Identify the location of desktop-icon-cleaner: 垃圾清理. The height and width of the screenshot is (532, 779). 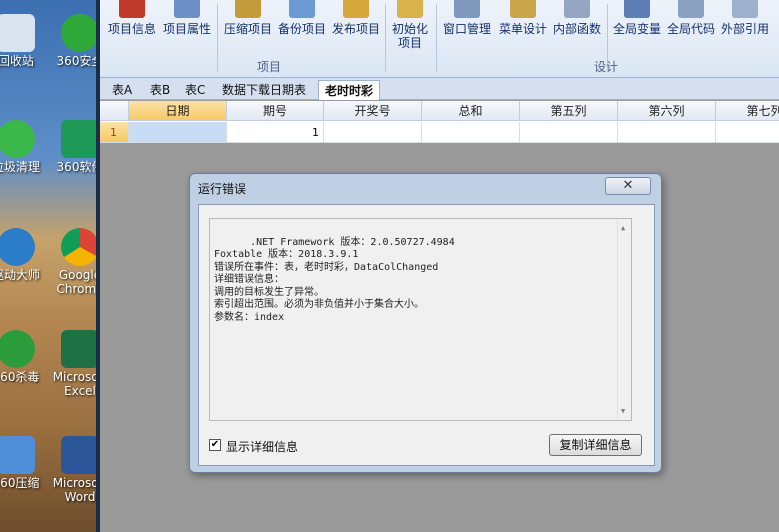
(23, 147).